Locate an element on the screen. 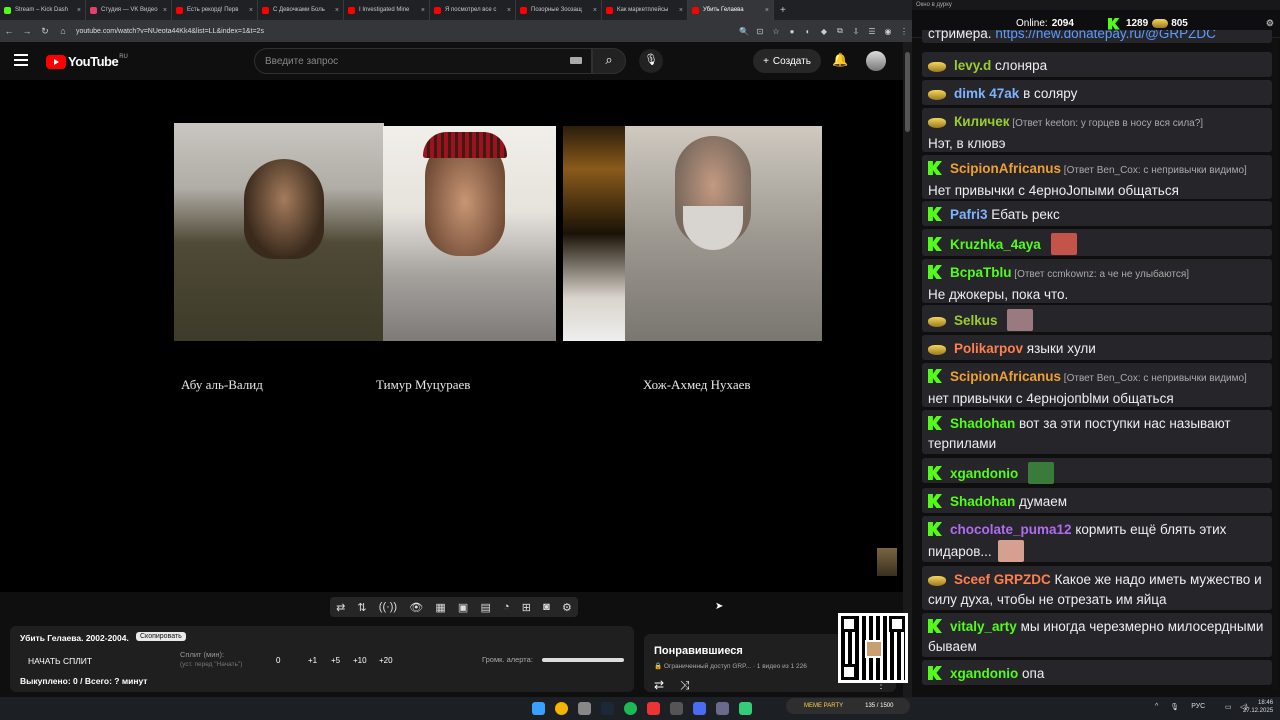 Image resolution: width=1280 pixels, height=720 pixels. meme-party-widget: MEME PARTY 135 / 1500 is located at coordinates (848, 706).